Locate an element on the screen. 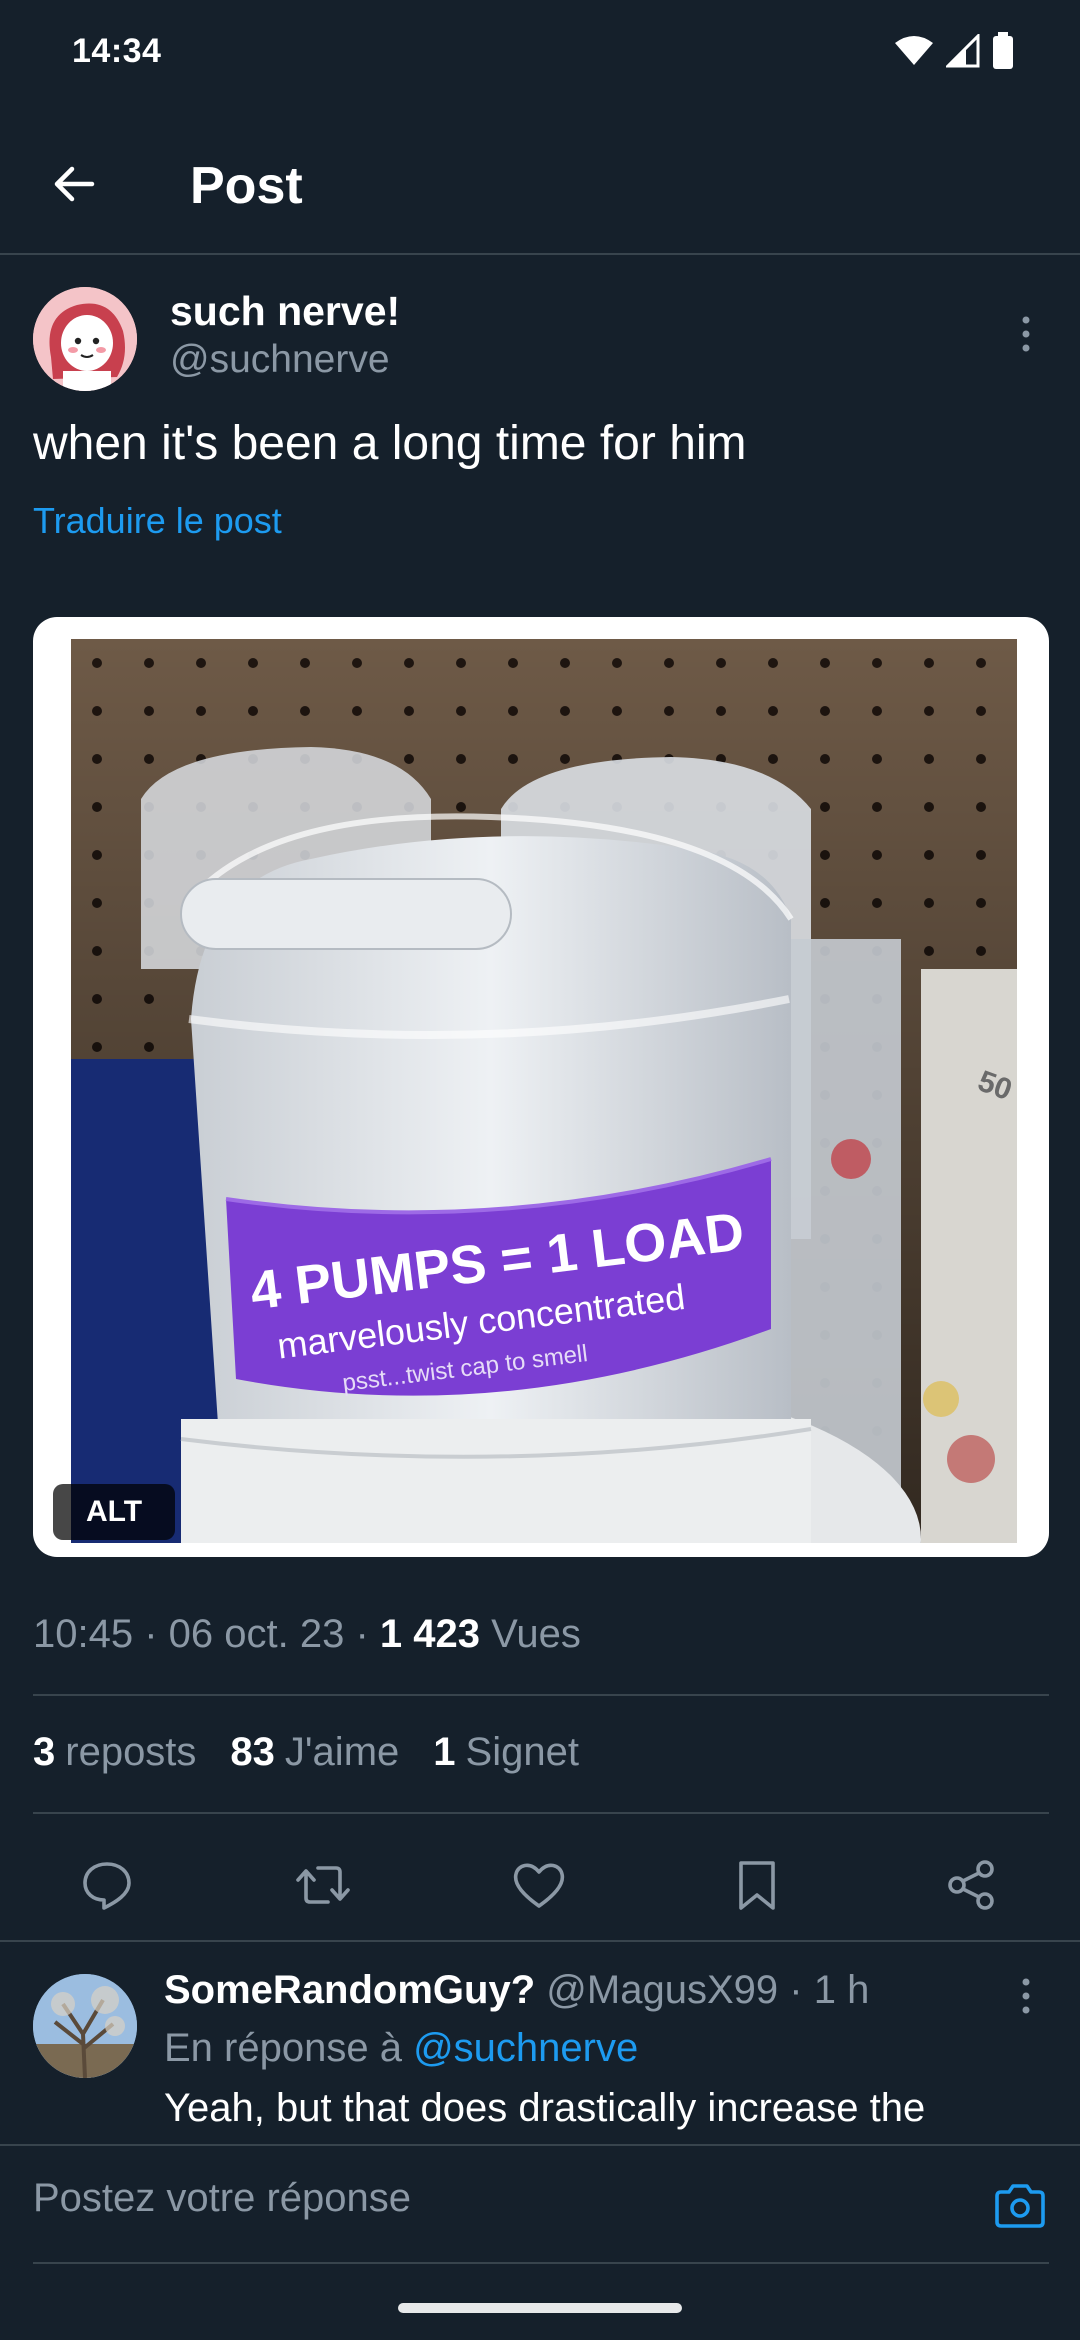 The image size is (1080, 2340). bookmarks-stat: 1 Signet is located at coordinates (506, 1752).